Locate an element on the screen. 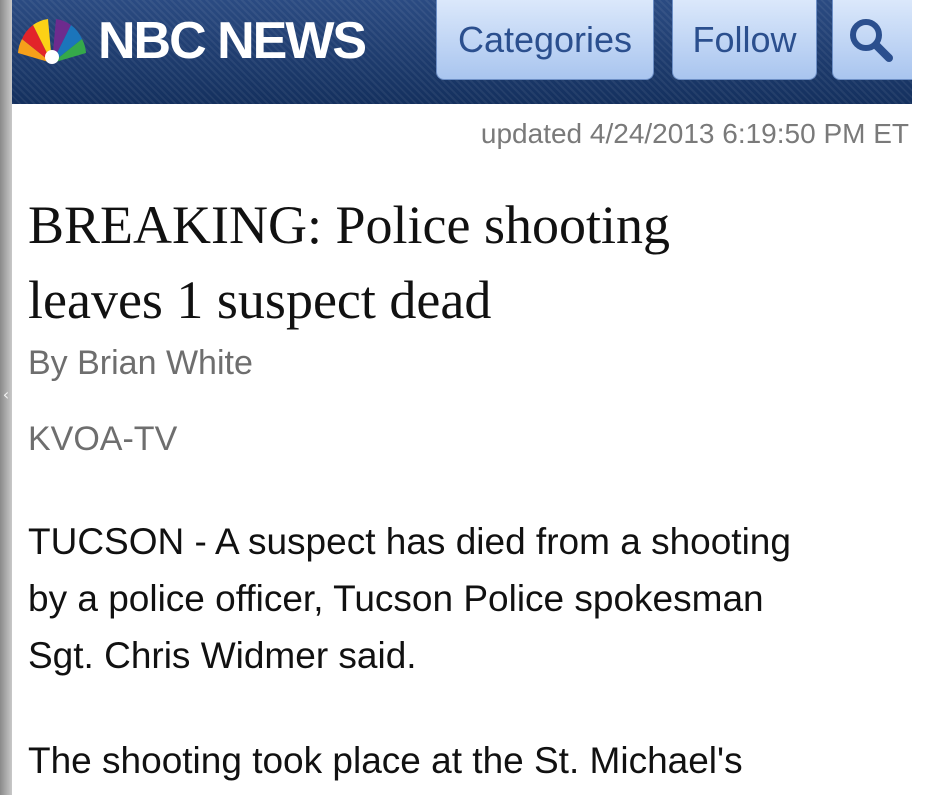 The image size is (927, 795). nbc-news-logo: NBC NEWS is located at coordinates (189, 41).